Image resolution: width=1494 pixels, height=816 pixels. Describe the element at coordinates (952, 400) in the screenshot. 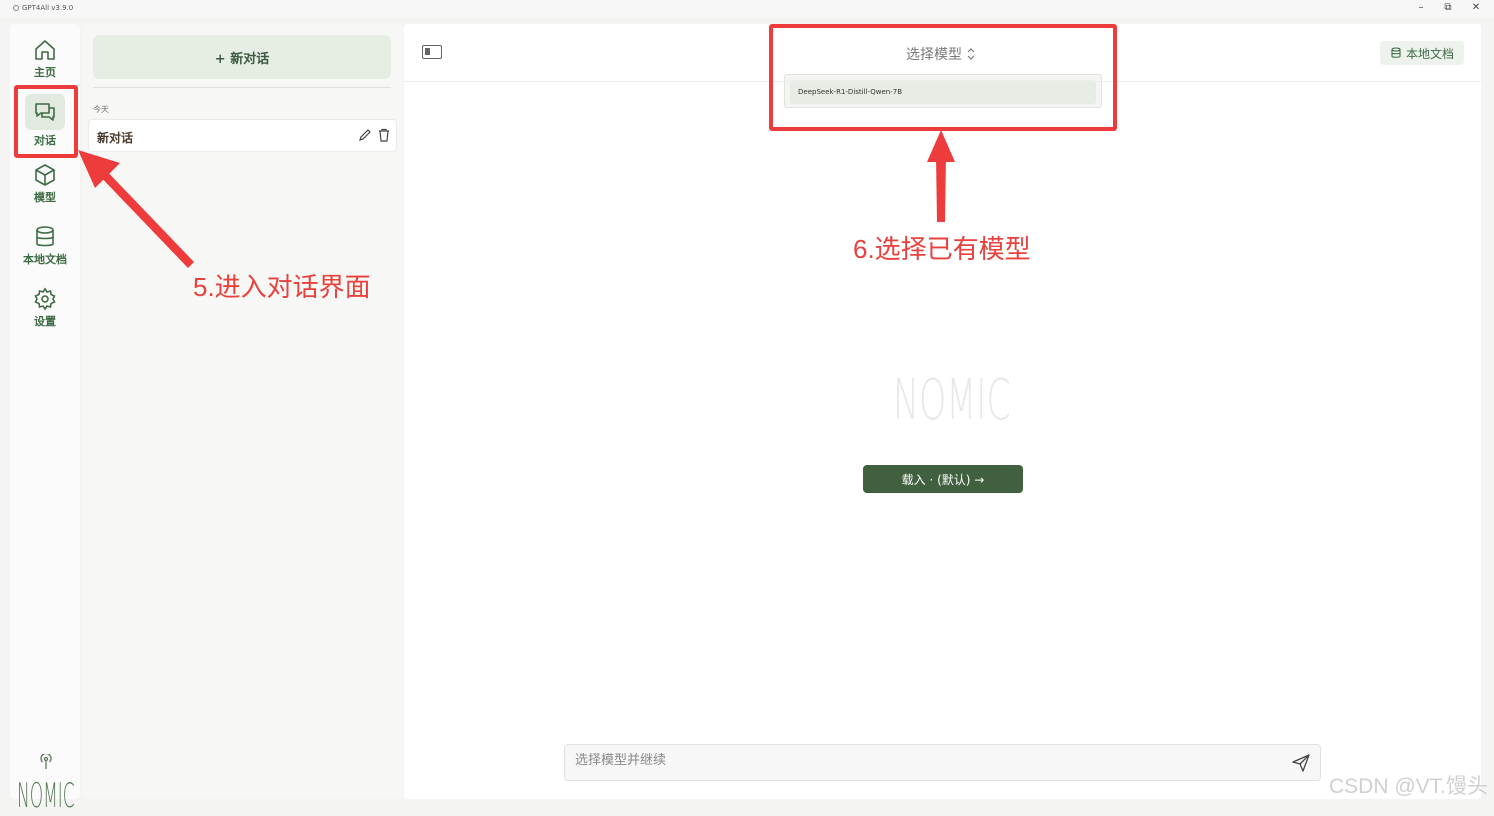

I see `center-logo: NOMIC` at that location.